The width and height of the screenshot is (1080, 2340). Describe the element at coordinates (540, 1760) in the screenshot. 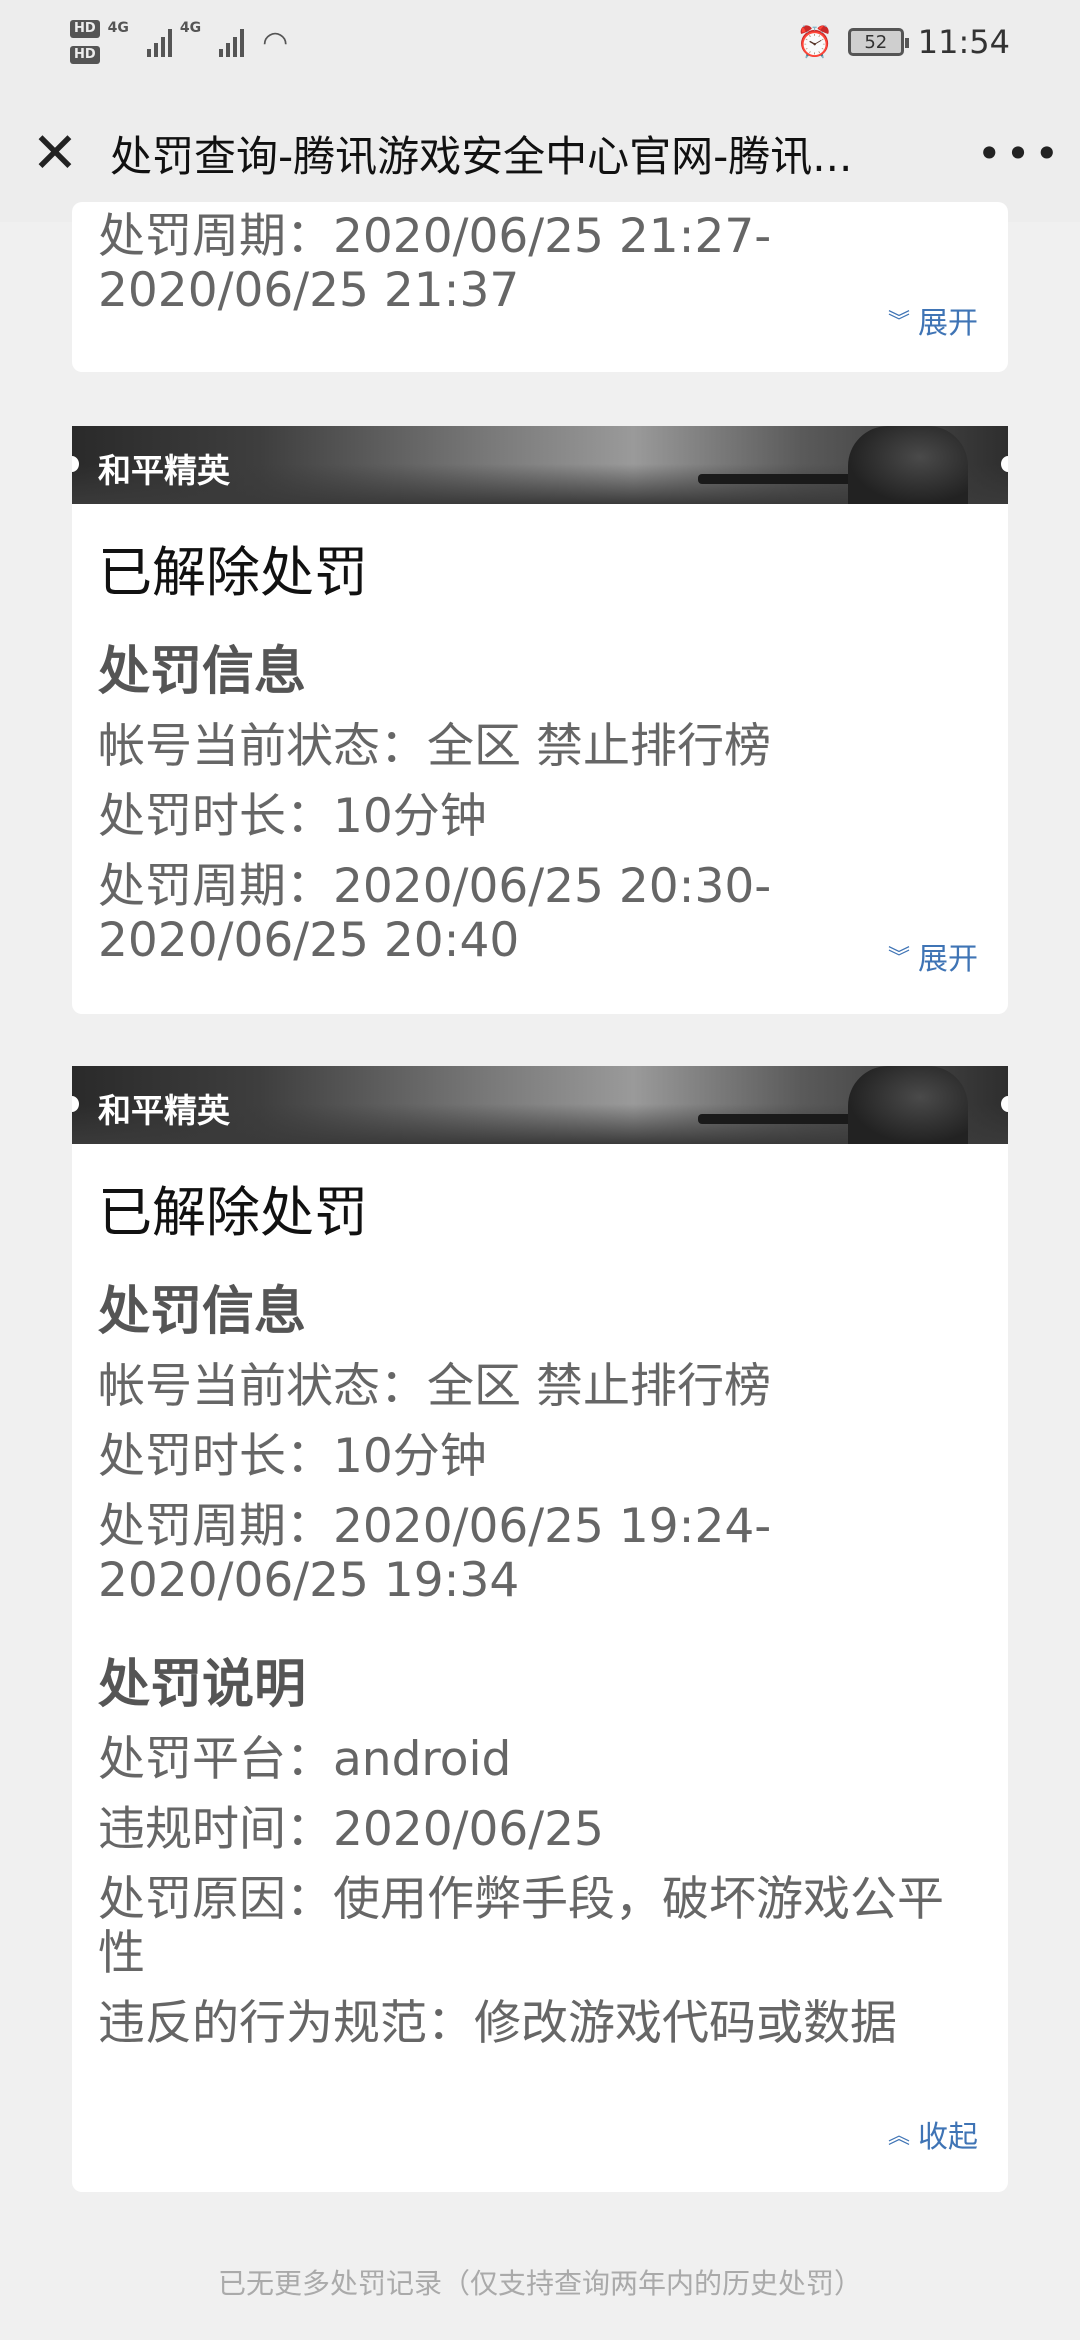

I see `platform-row: 处罚平台：android` at that location.